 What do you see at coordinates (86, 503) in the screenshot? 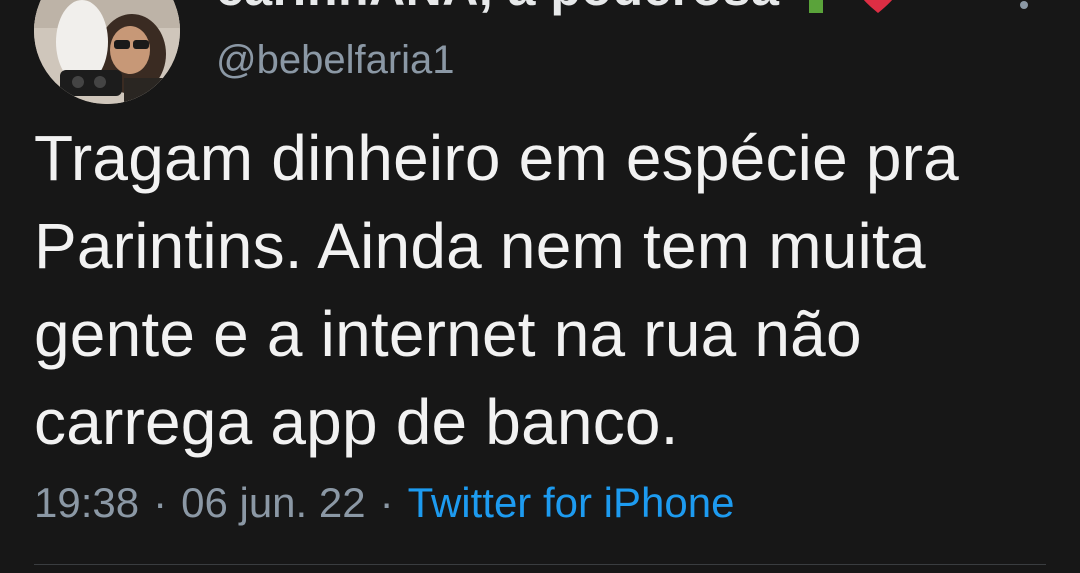
I see `tweet-time: 19:38` at bounding box center [86, 503].